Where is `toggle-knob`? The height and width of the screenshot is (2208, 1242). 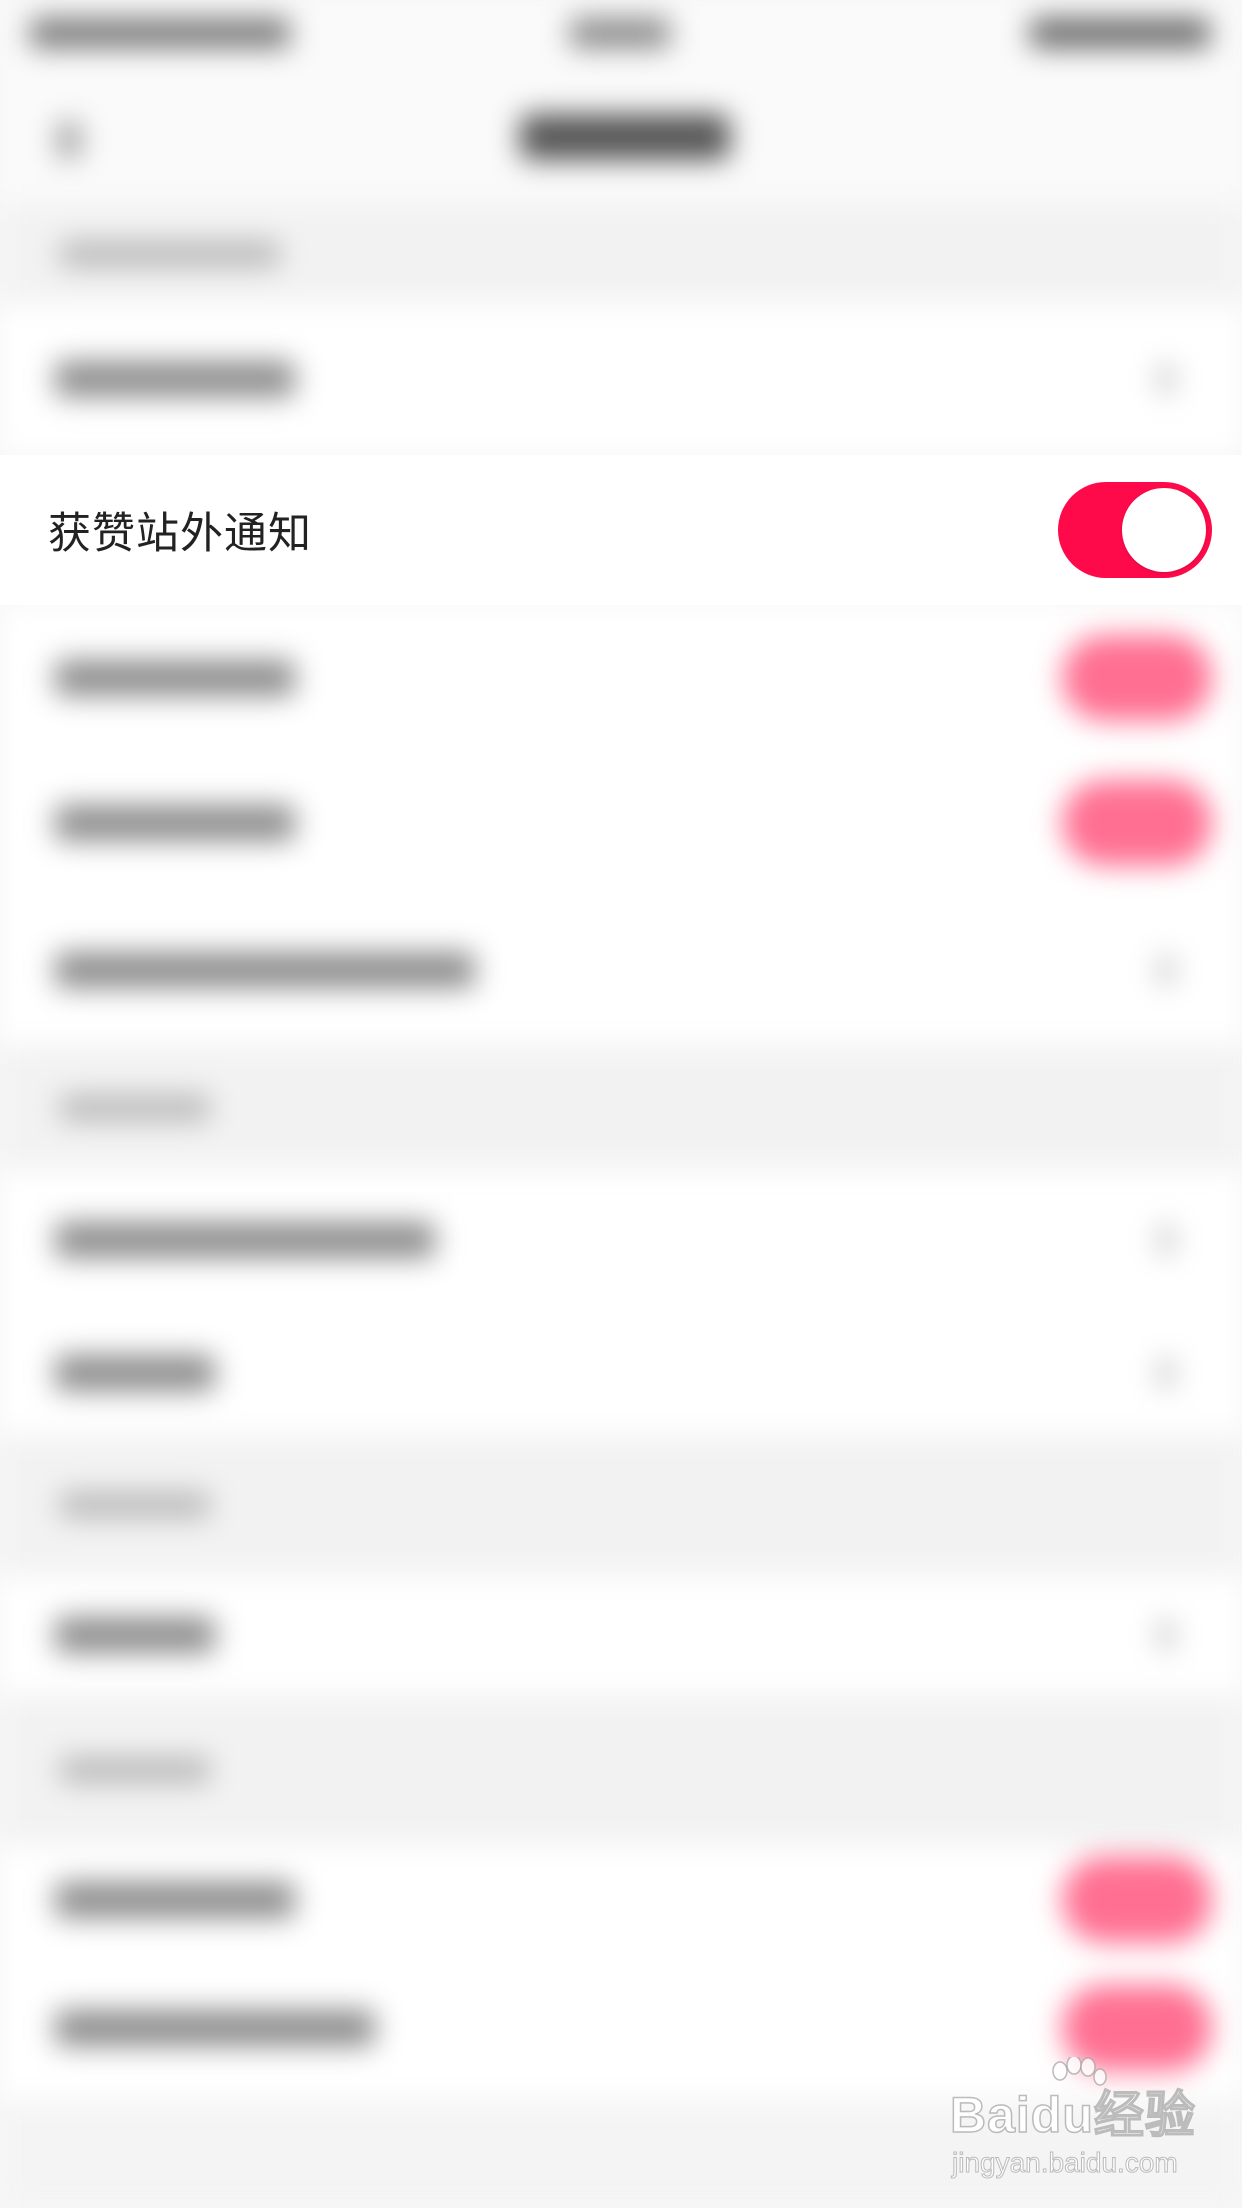 toggle-knob is located at coordinates (1164, 530).